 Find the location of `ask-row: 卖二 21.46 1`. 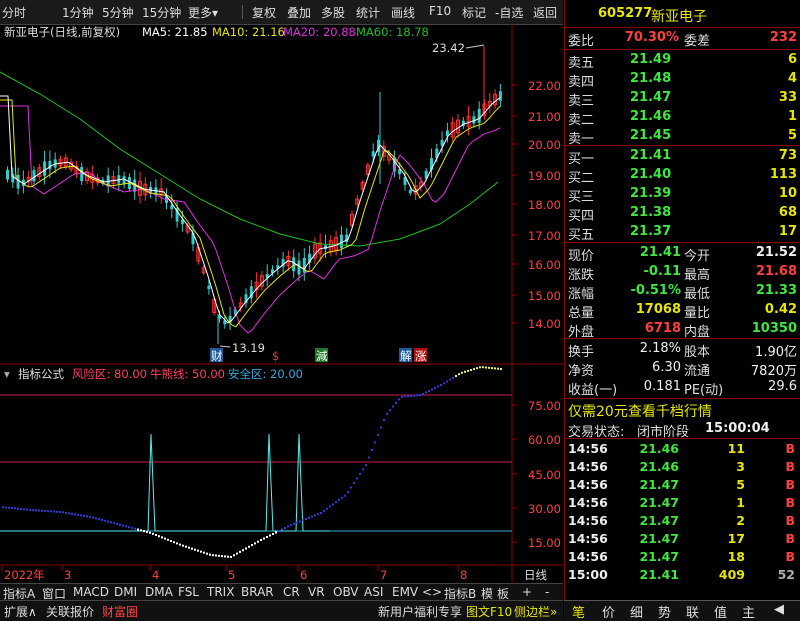

ask-row: 卖二 21.46 1 is located at coordinates (682, 118).